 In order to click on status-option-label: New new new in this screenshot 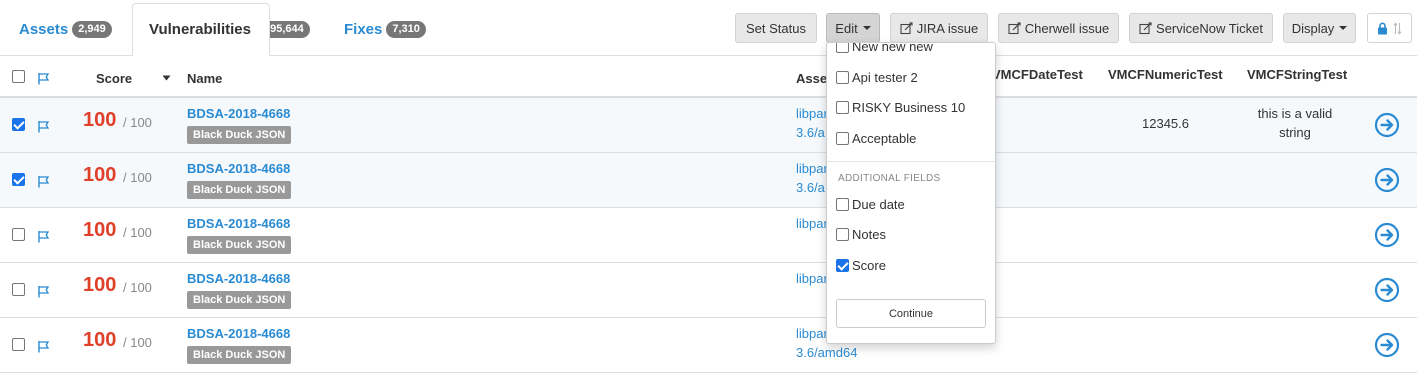, I will do `click(892, 48)`.